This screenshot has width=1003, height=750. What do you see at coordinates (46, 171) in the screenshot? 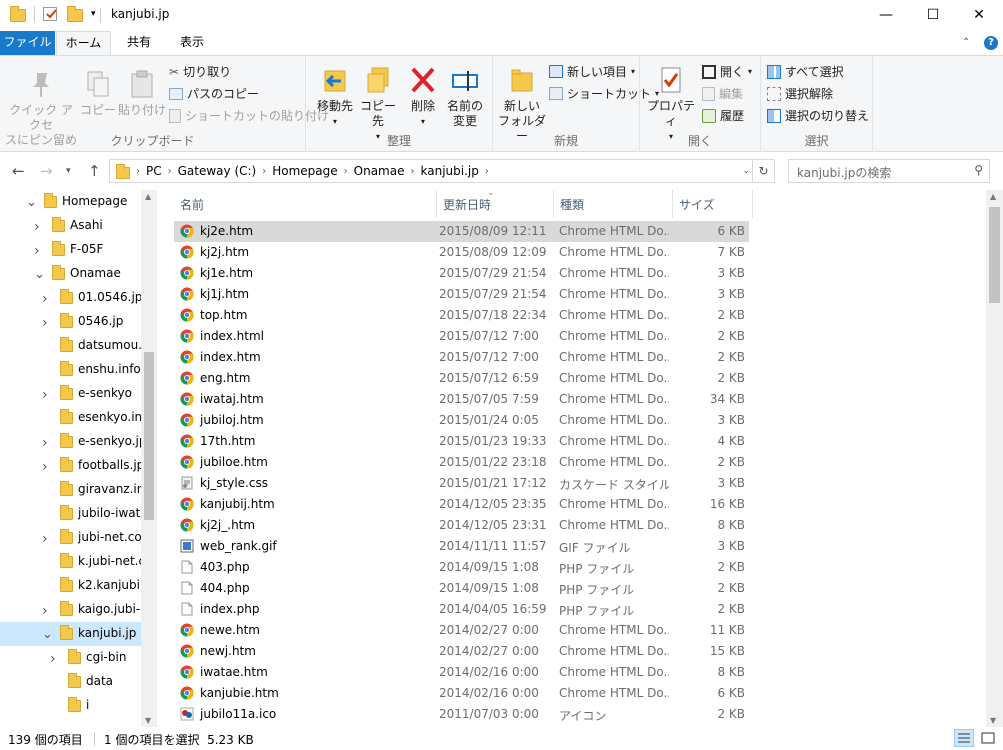
I see `forward-button: →` at bounding box center [46, 171].